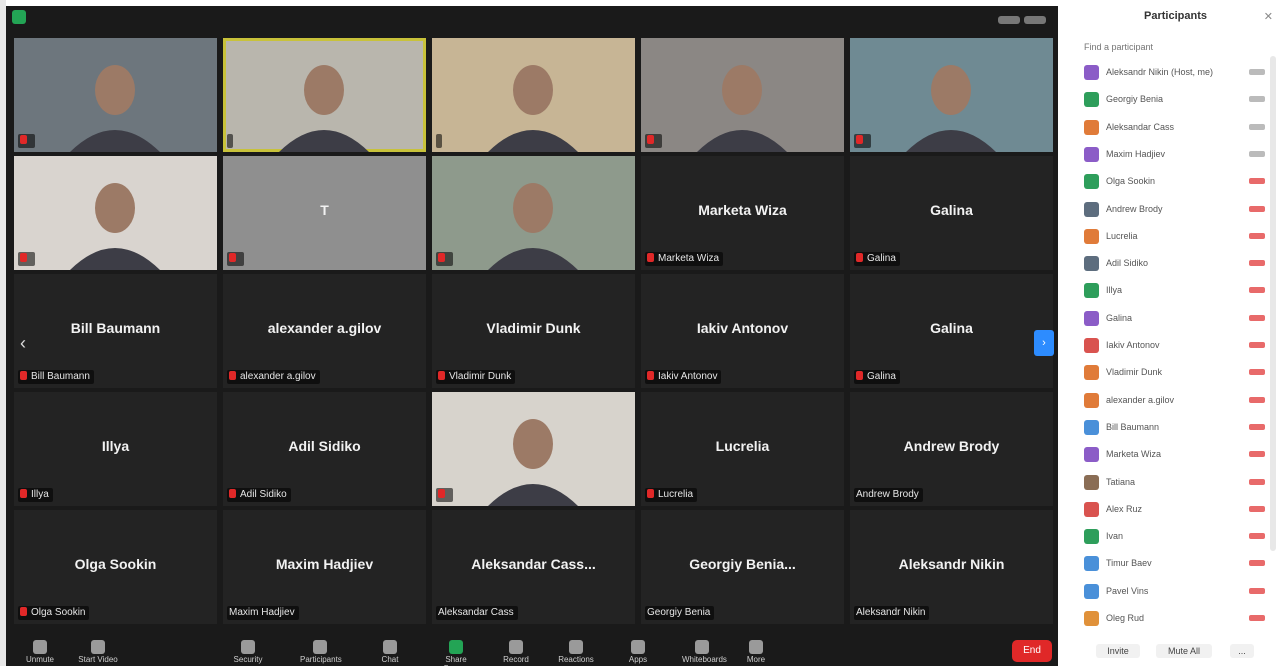 The width and height of the screenshot is (1283, 666). Describe the element at coordinates (19, 17) in the screenshot. I see `encryption-shield-icon` at that location.